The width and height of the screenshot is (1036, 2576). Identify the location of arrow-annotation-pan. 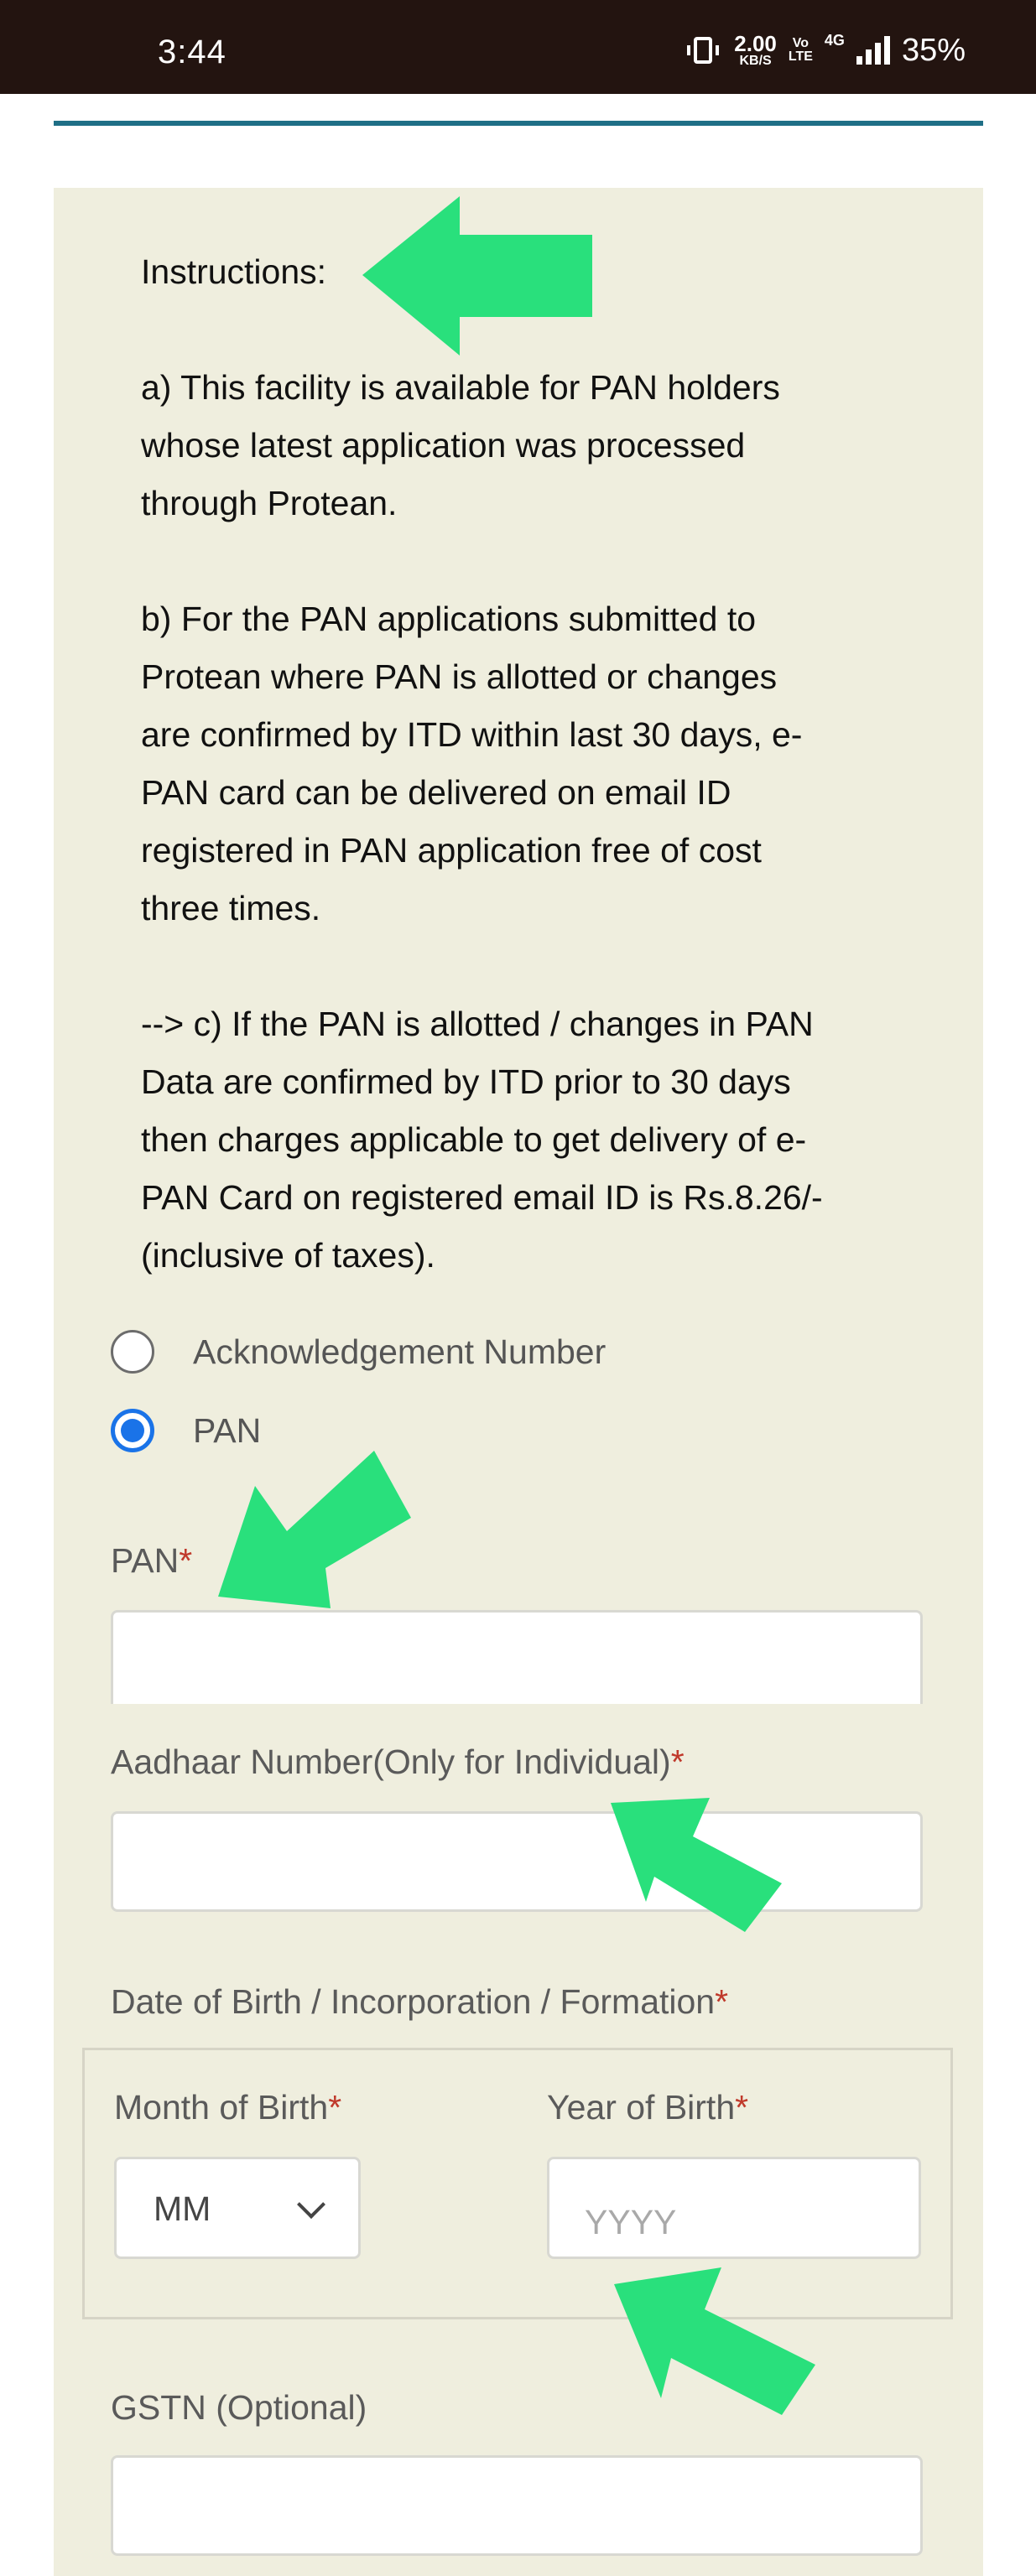
(314, 1529).